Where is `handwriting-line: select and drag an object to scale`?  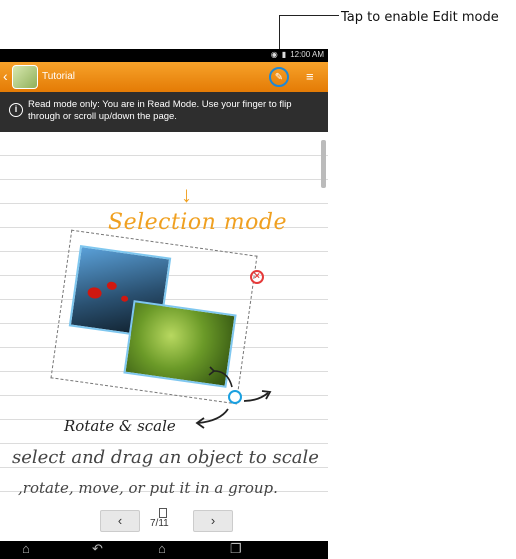 handwriting-line: select and drag an object to scale is located at coordinates (165, 457).